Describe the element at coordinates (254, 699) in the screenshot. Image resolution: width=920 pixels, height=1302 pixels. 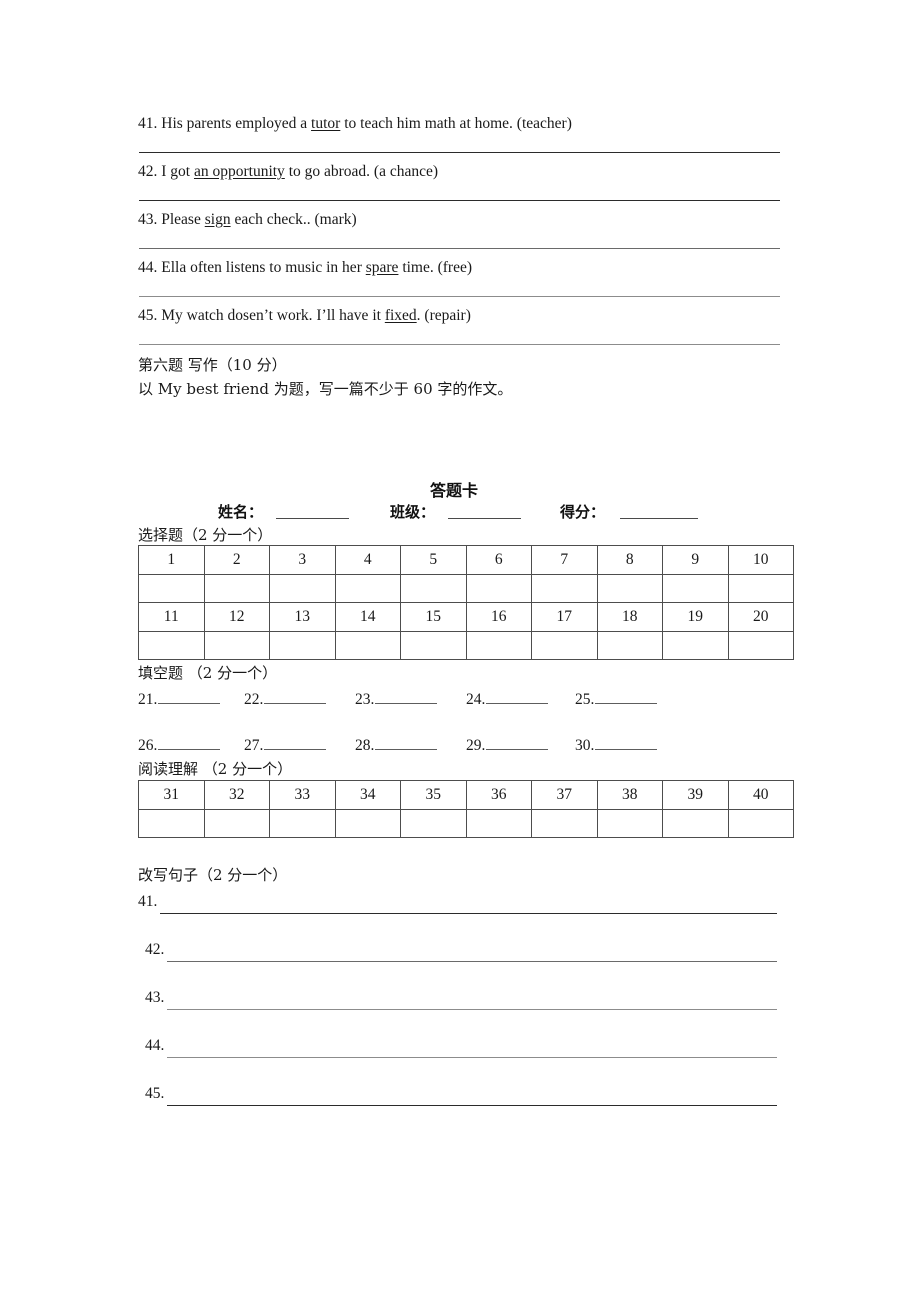
I see `blank-item-number: 22.` at that location.